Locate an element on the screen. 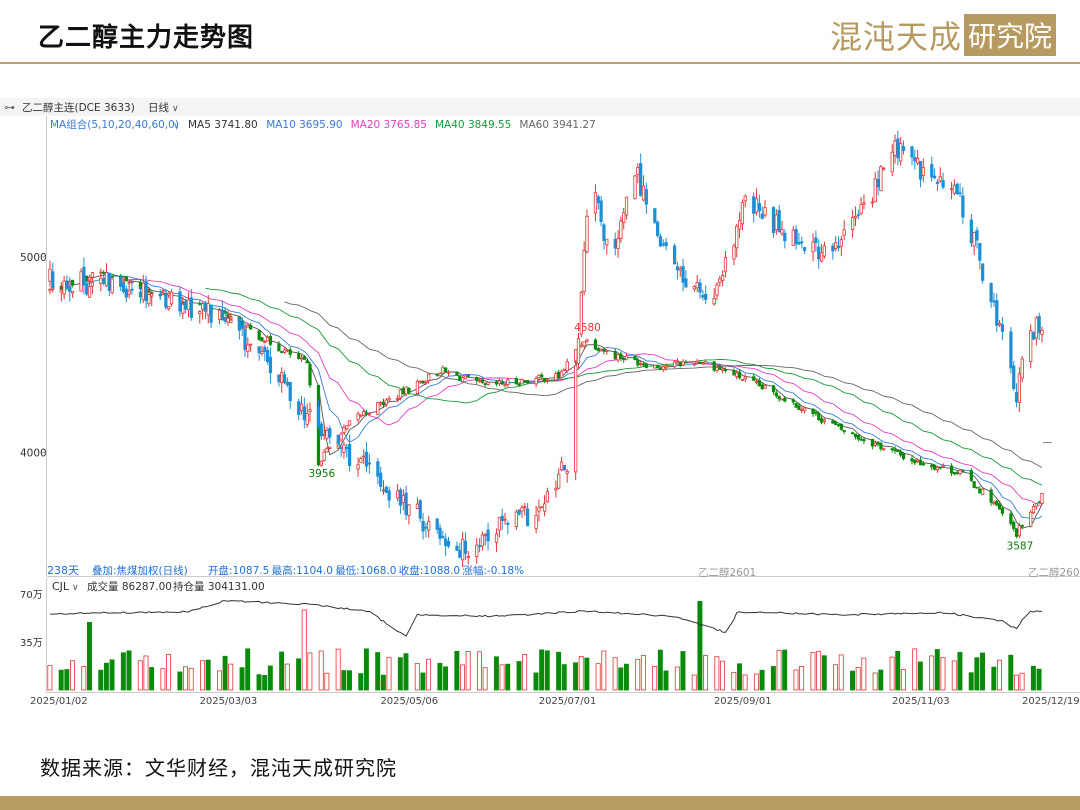  date-tick-label: 2025/07/01 is located at coordinates (568, 701).